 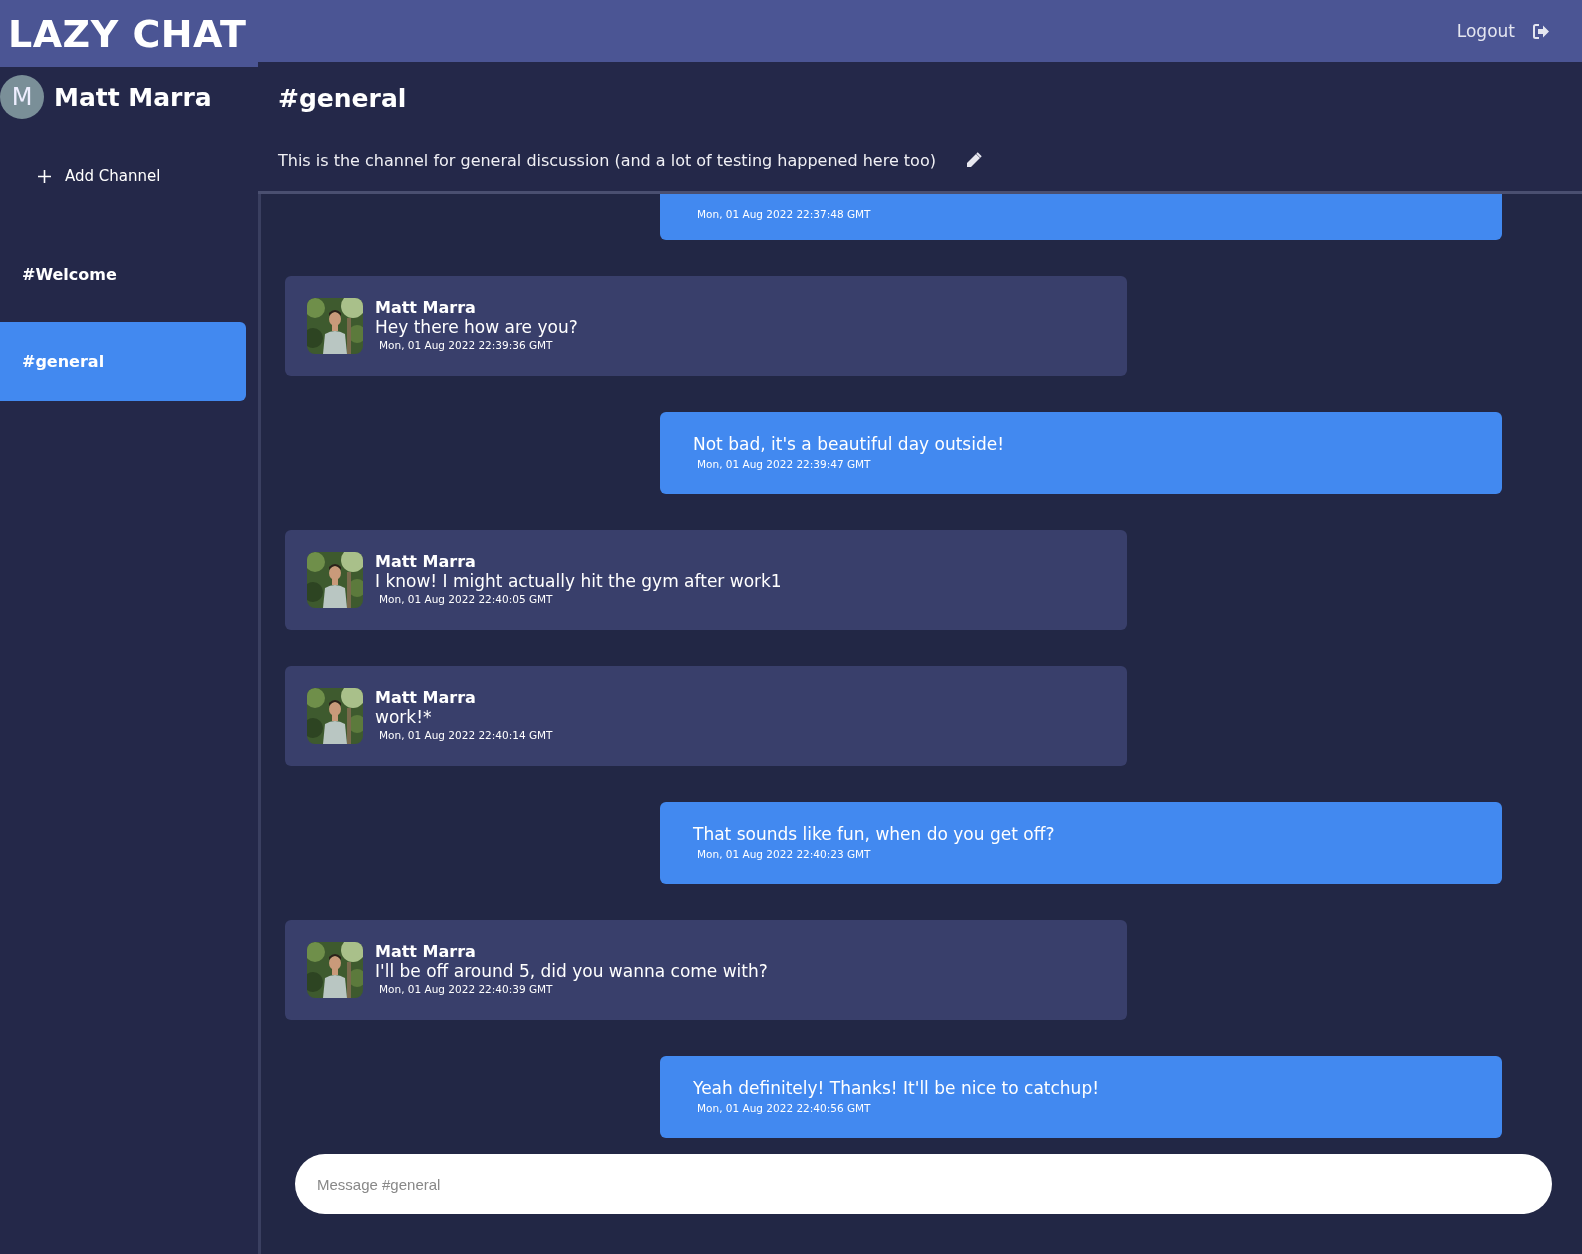 I want to click on message-text: Hey there how are you?, so click(x=476, y=327).